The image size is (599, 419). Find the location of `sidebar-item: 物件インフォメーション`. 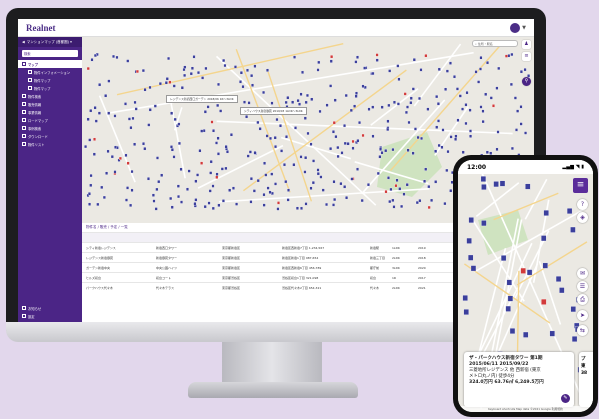

sidebar-item: 物件インフォメーション is located at coordinates (50, 72).